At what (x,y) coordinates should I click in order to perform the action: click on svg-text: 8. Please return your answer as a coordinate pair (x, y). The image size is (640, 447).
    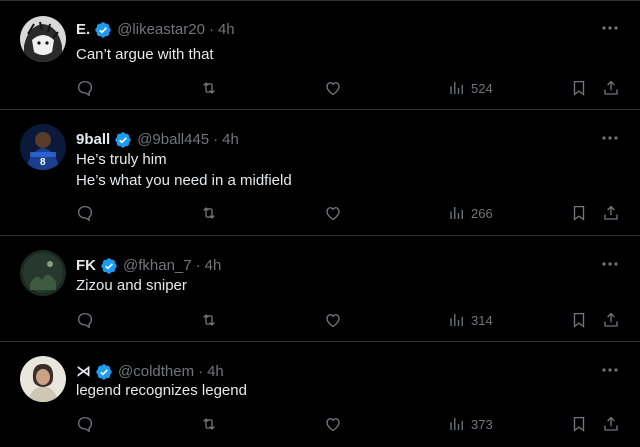
    Looking at the image, I should click on (43, 162).